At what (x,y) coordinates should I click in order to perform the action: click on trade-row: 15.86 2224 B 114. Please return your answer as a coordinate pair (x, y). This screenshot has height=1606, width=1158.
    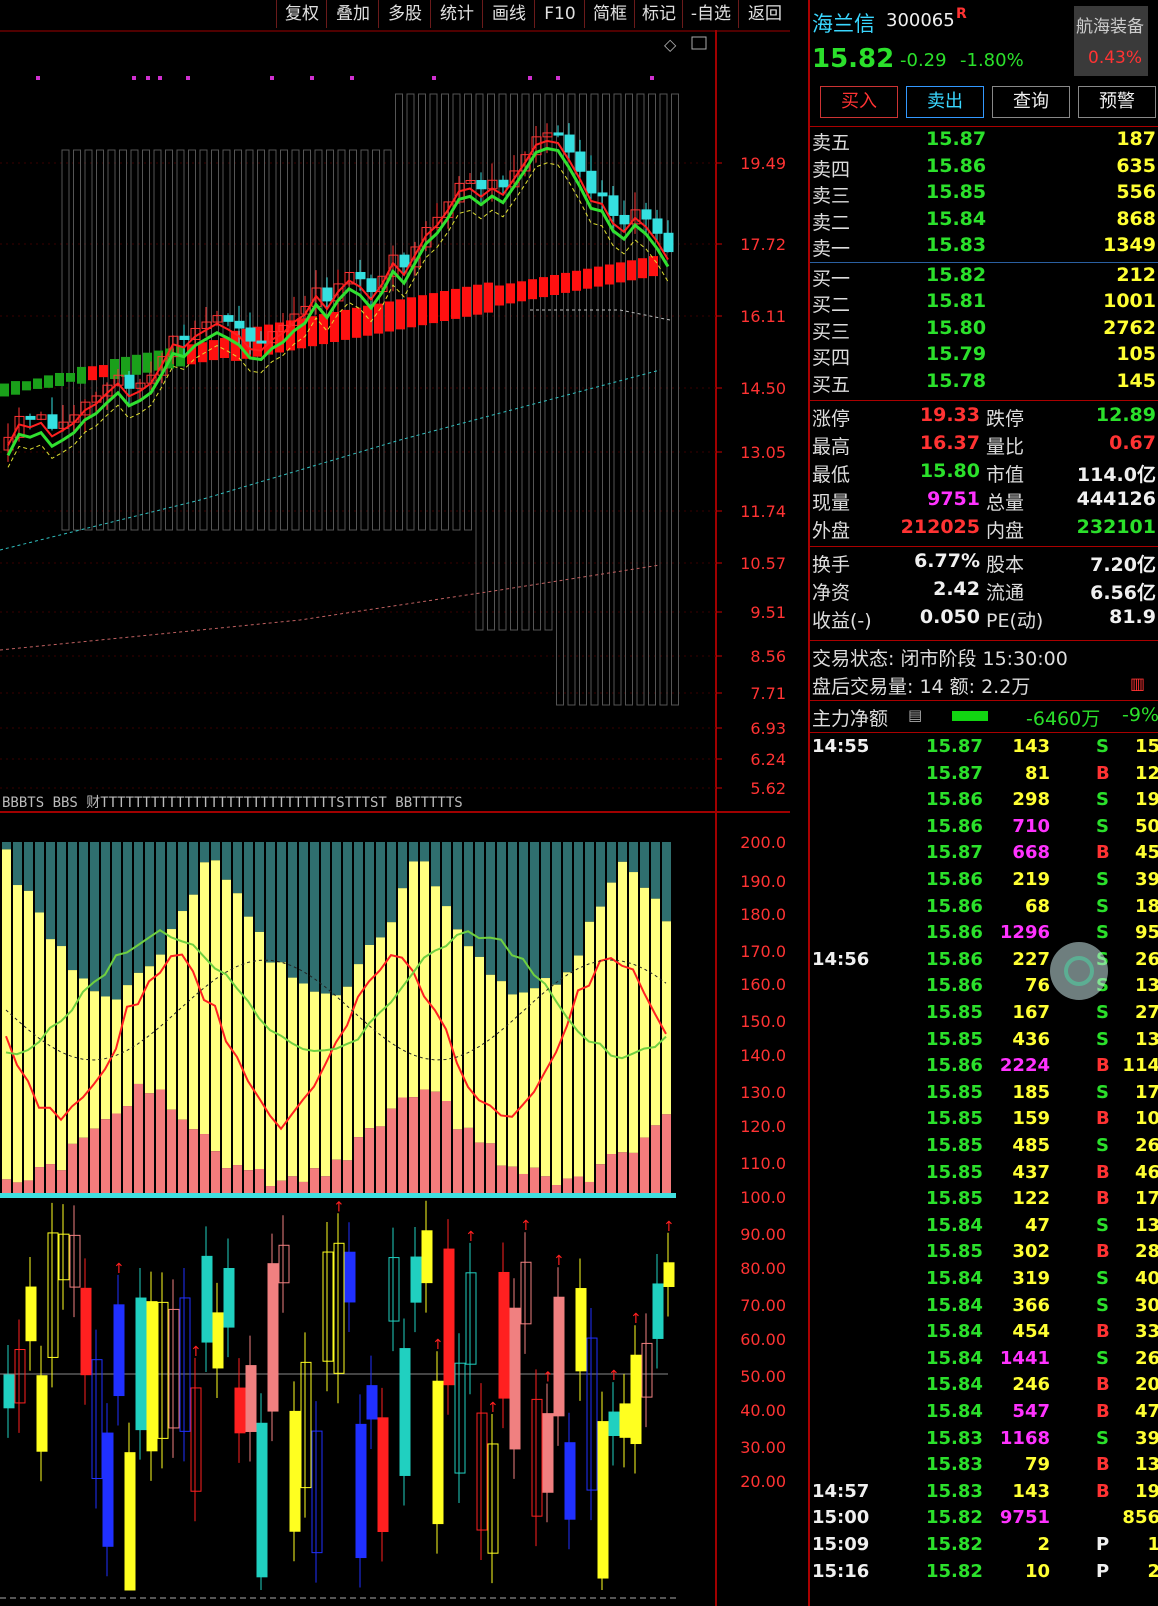
    Looking at the image, I should click on (984, 1068).